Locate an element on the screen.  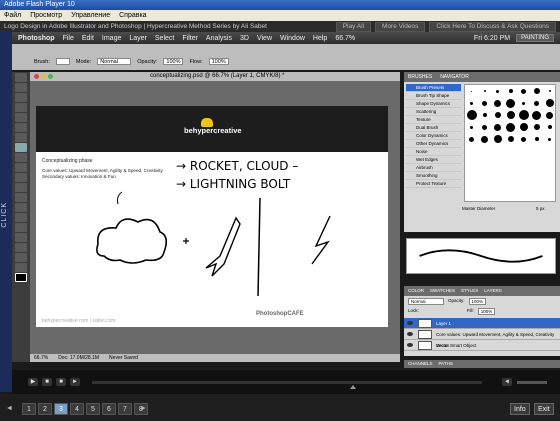
brush-option-item: Protect Texture is located at coordinates (433, 184).